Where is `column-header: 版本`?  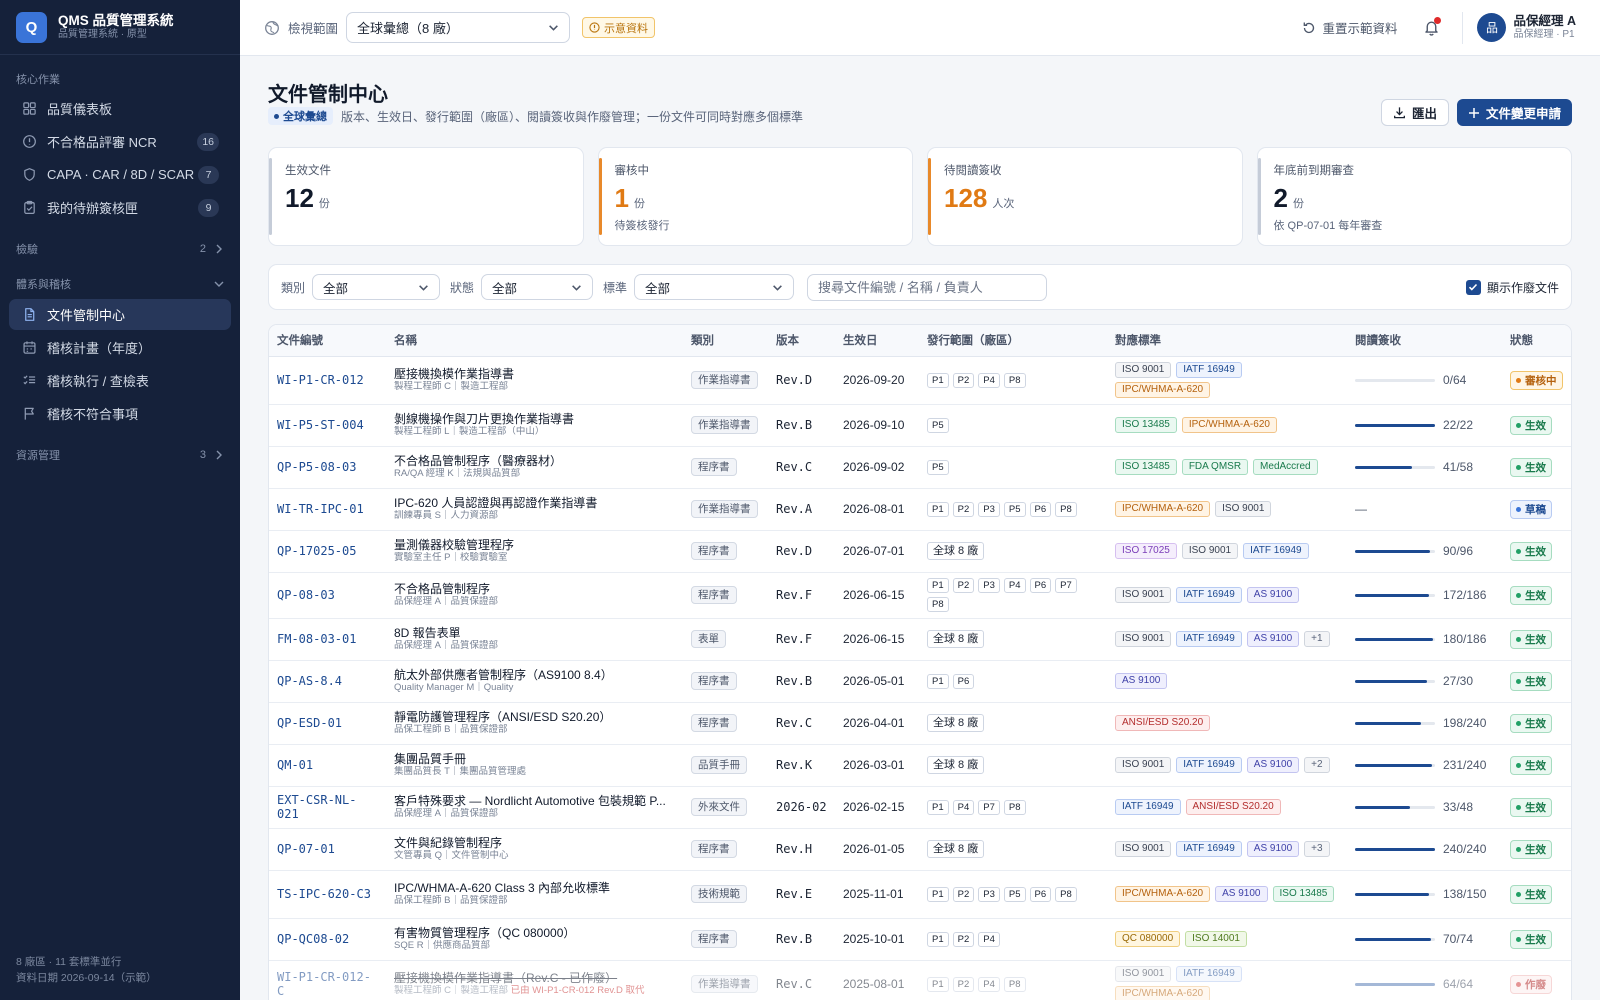 column-header: 版本 is located at coordinates (801, 341).